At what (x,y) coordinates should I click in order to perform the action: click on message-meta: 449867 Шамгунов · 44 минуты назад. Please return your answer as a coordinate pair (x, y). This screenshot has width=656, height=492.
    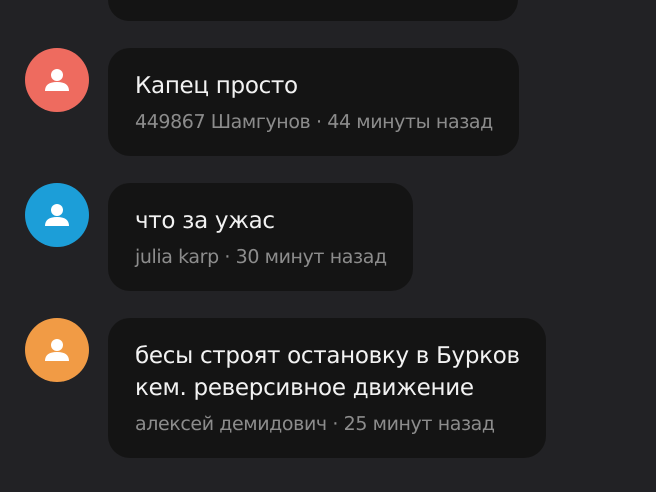
    Looking at the image, I should click on (314, 122).